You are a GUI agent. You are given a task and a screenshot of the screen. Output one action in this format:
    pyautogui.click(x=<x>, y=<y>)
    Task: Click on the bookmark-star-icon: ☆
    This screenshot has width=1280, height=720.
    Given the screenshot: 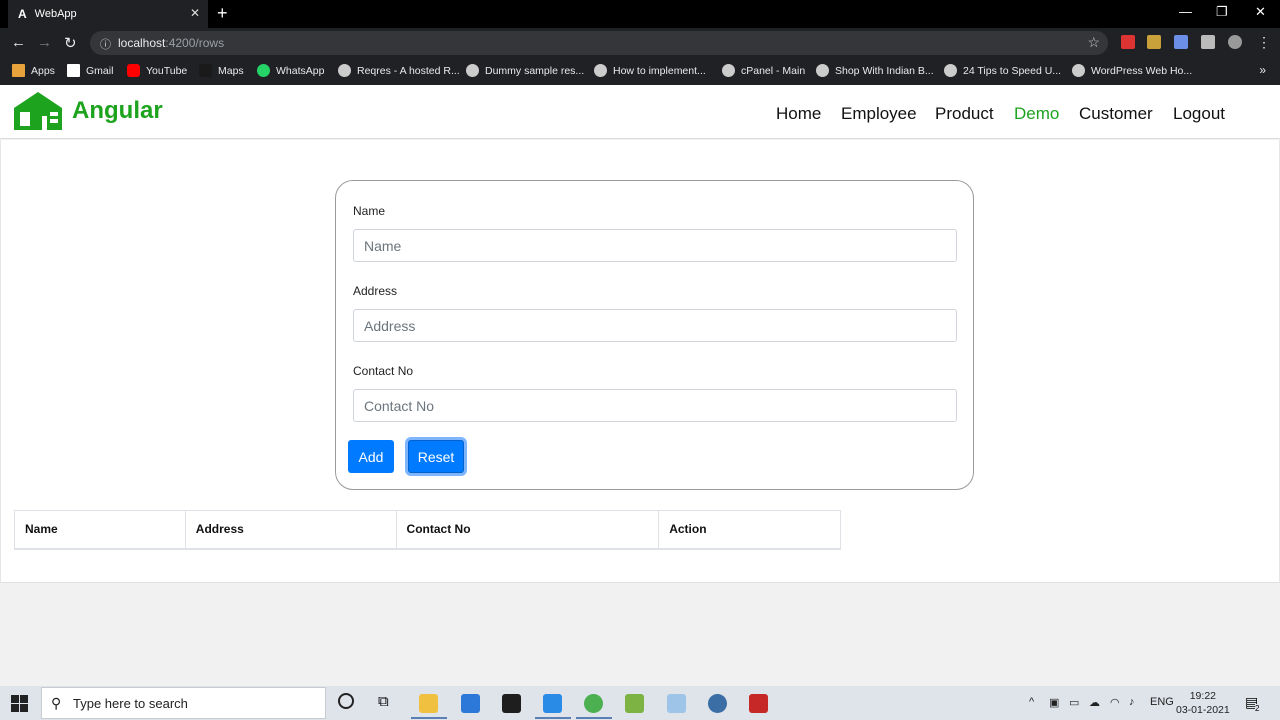 What is the action you would take?
    pyautogui.click(x=1093, y=42)
    